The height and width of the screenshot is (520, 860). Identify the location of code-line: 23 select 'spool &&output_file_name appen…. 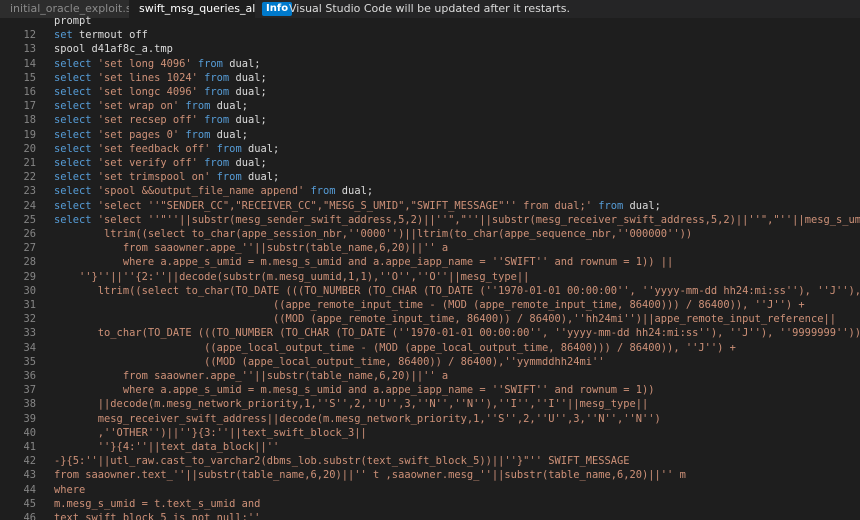
(430, 191).